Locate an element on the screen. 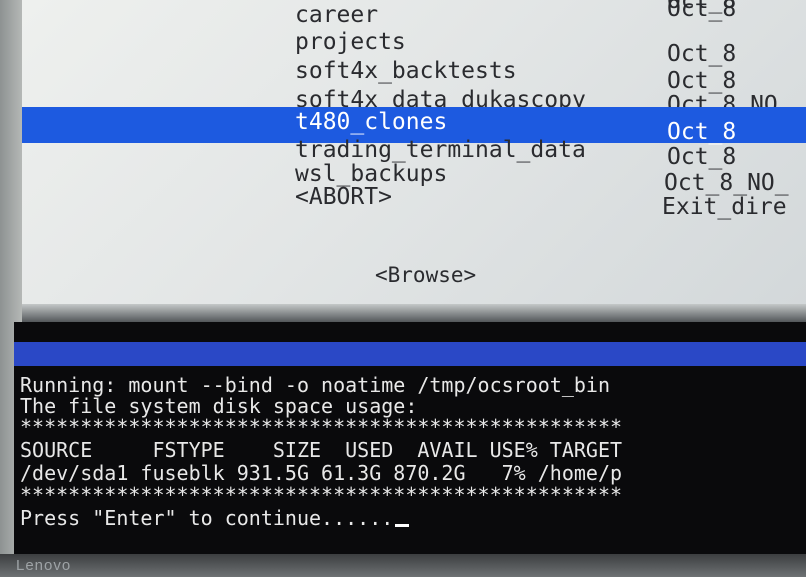  dialog-shadow is located at coordinates (414, 313).